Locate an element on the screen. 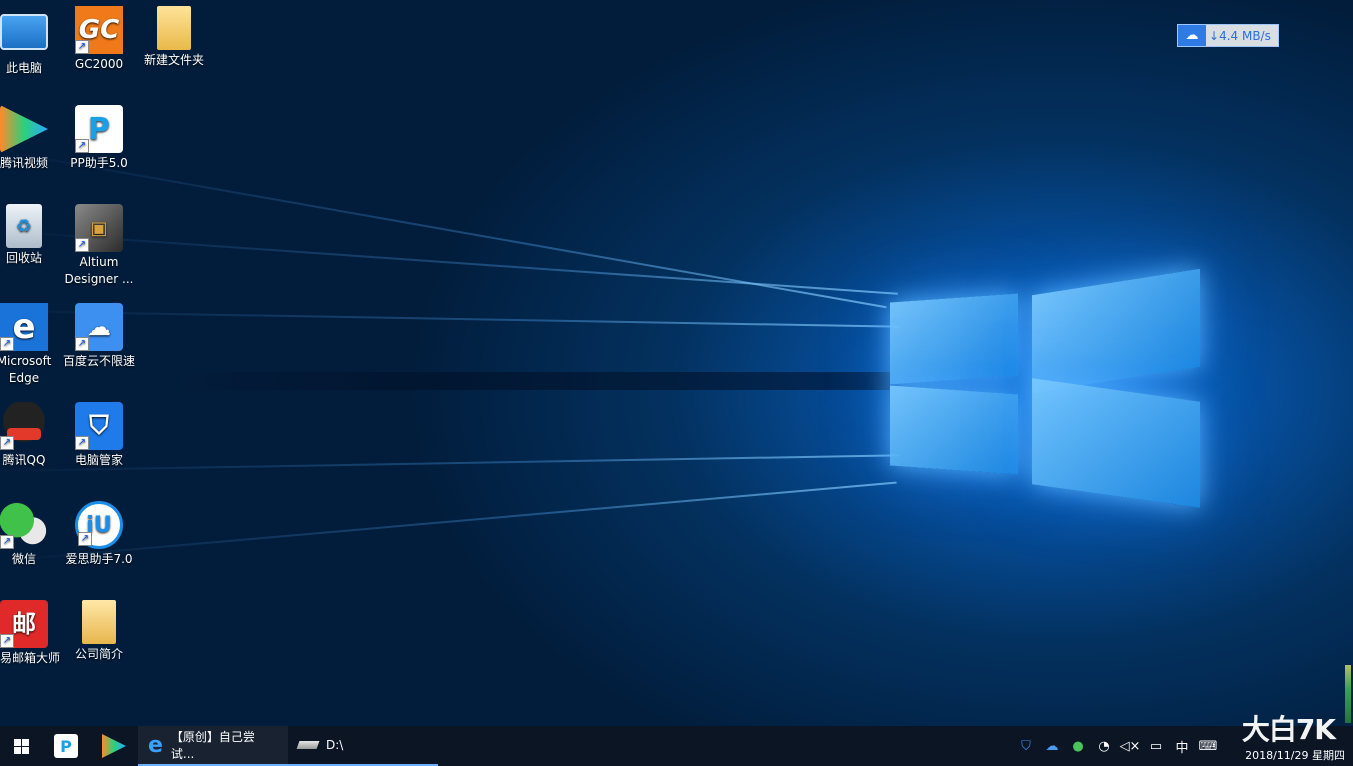 The height and width of the screenshot is (766, 1353). windows-logo is located at coordinates (1045, 388).